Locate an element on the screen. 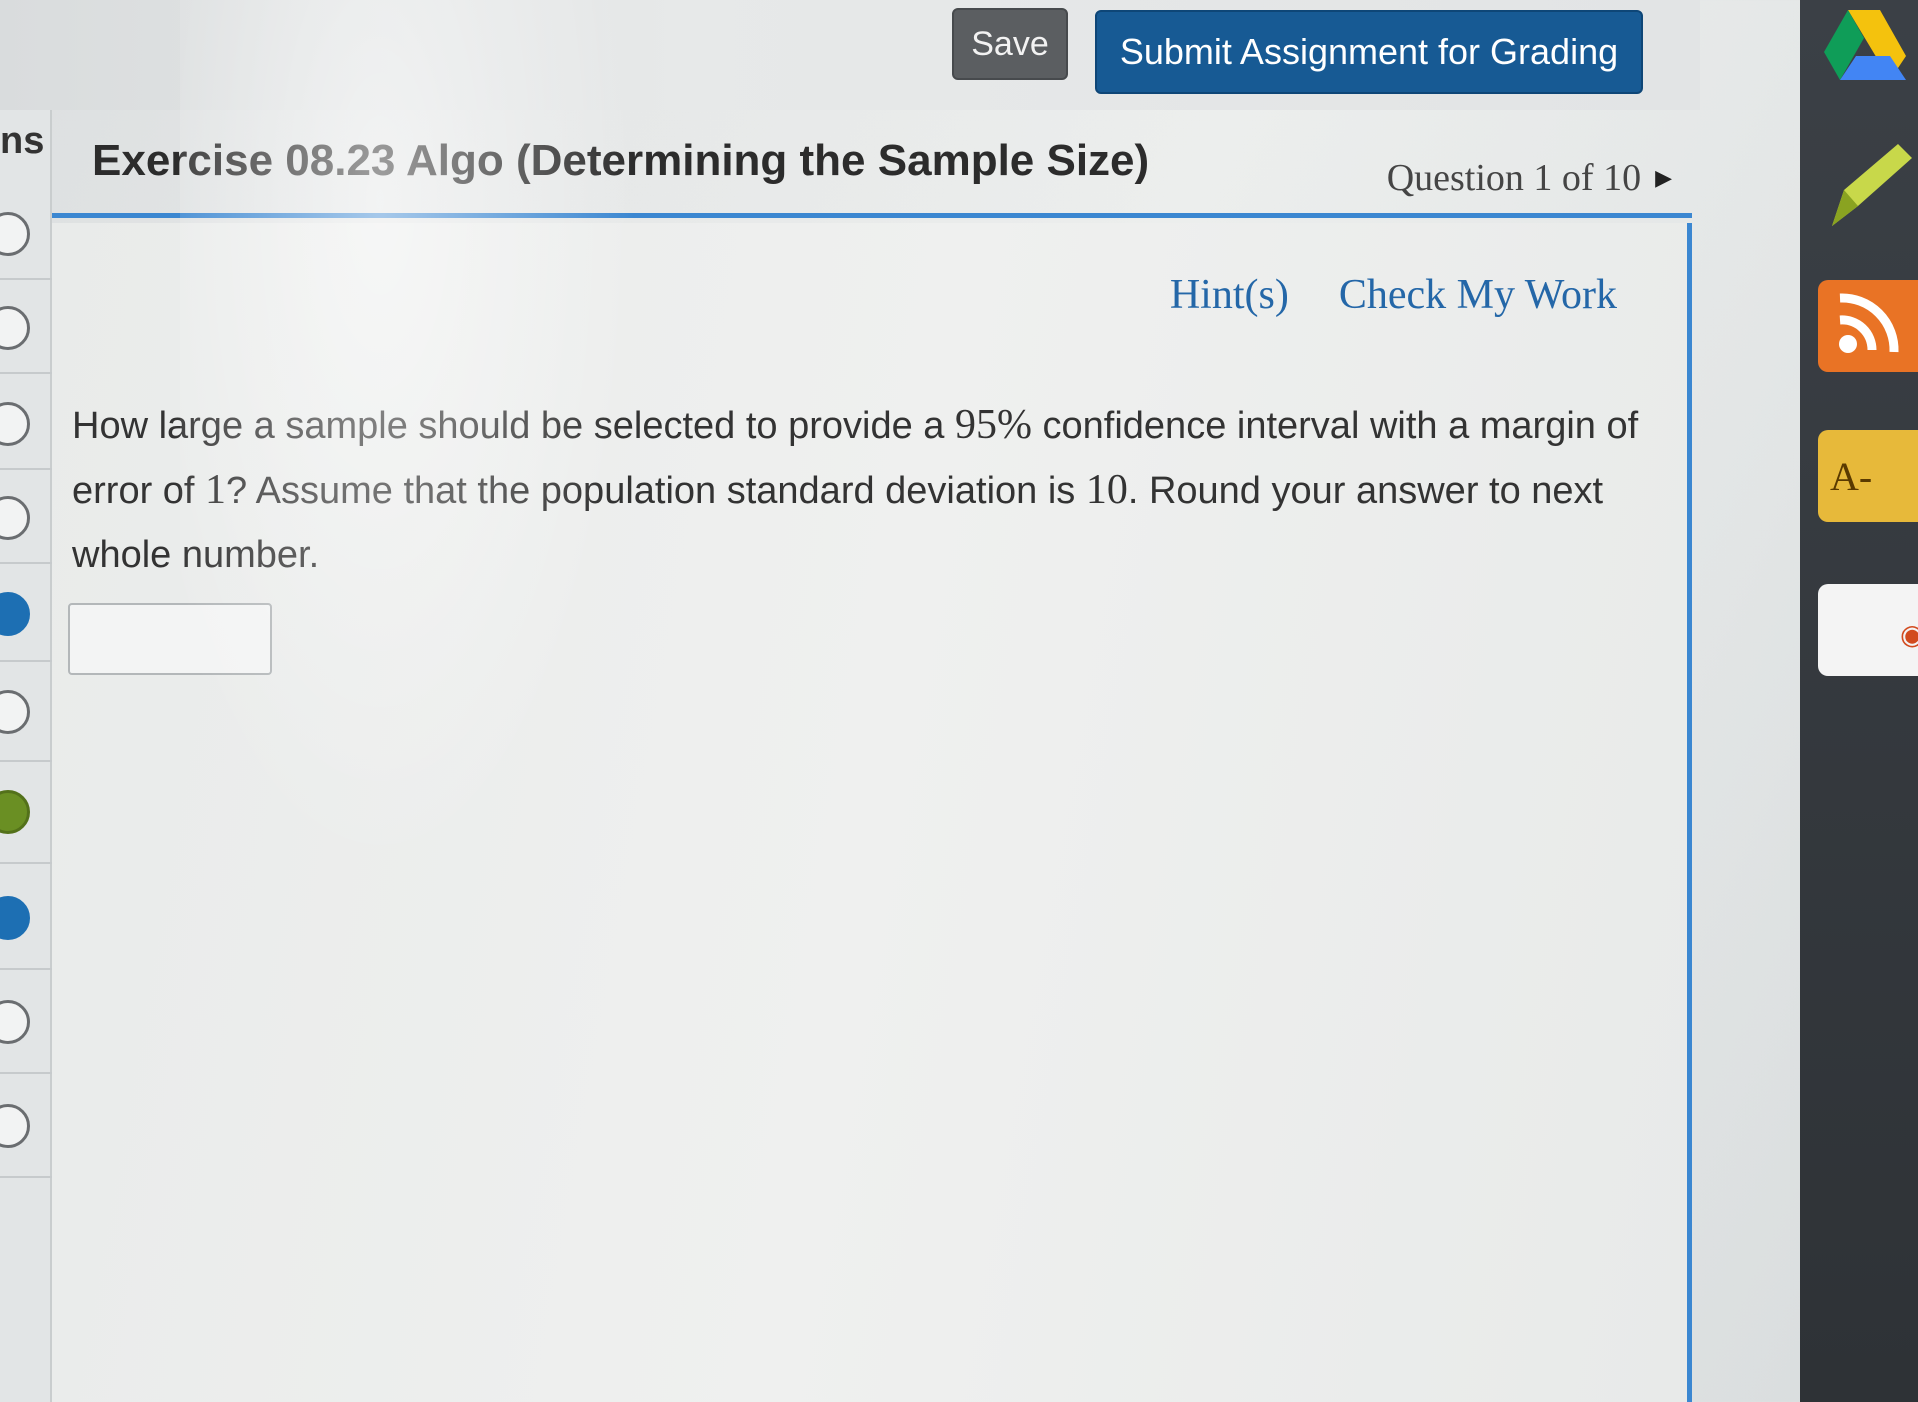 The height and width of the screenshot is (1402, 1918). font-size-icon: A- is located at coordinates (1868, 476).